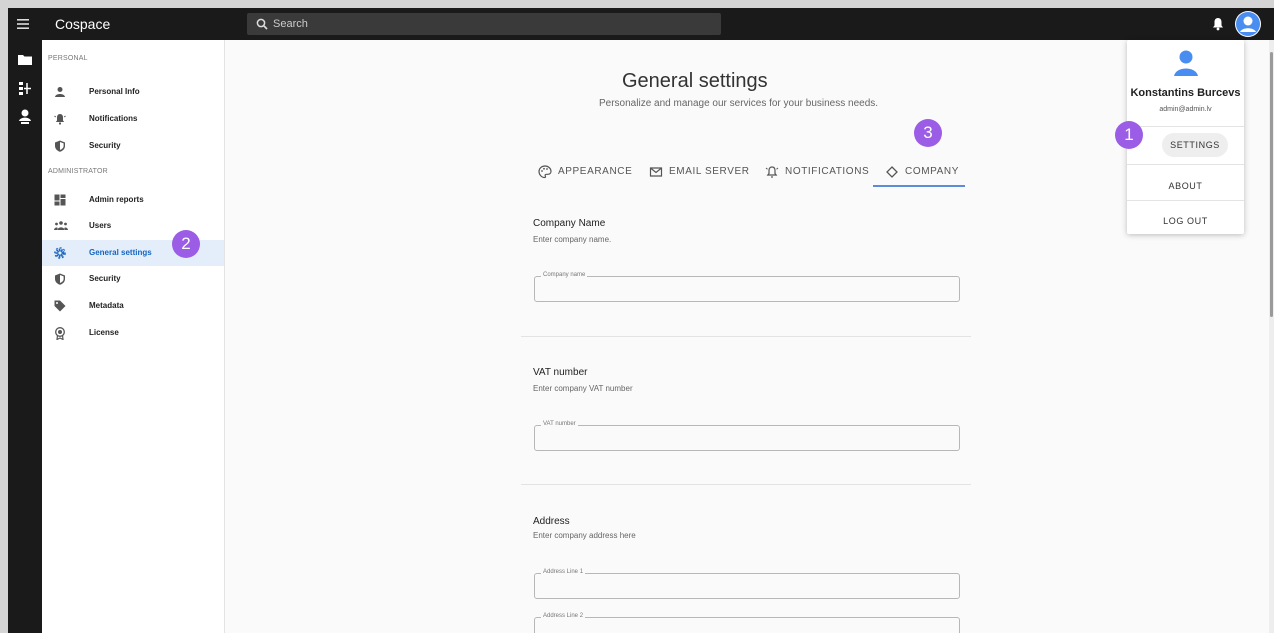 Image resolution: width=1274 pixels, height=633 pixels. What do you see at coordinates (1271, 184) in the screenshot?
I see `scrollbar-thumb` at bounding box center [1271, 184].